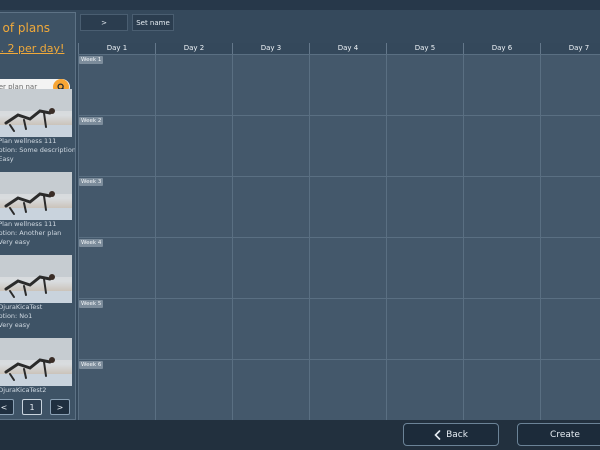 The width and height of the screenshot is (600, 450). I want to click on week-label: Week 4, so click(91, 243).